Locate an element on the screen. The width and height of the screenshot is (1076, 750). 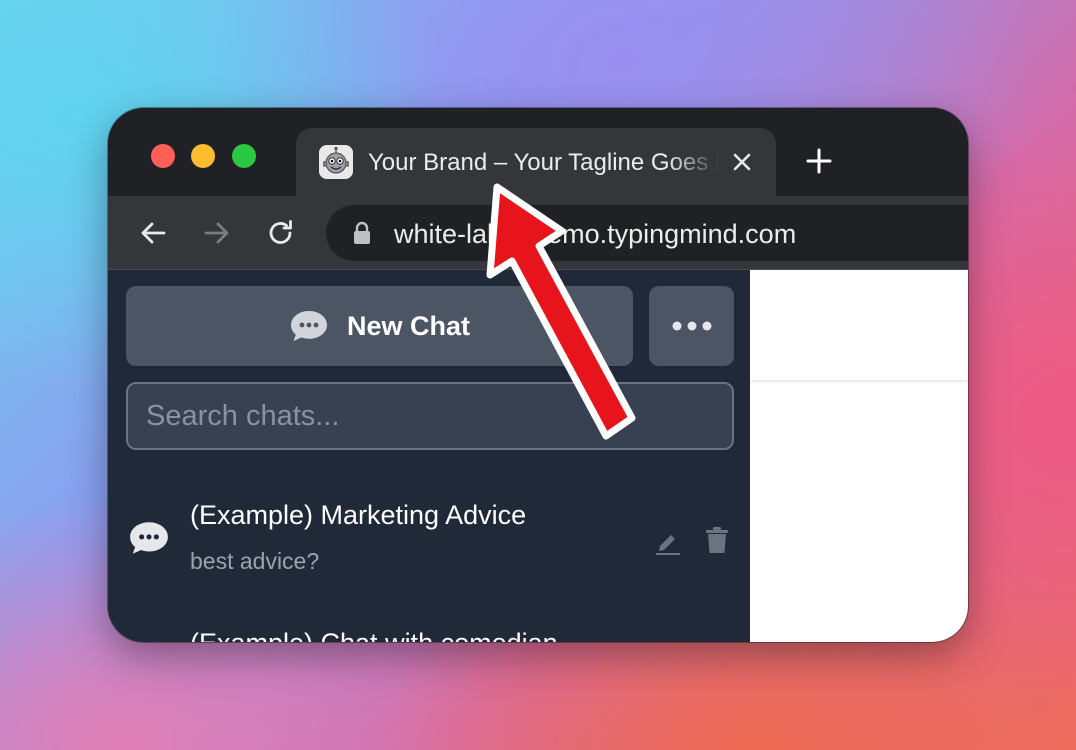
chat-list-item: (Example) Marketing Advice best advice? is located at coordinates (429, 537).